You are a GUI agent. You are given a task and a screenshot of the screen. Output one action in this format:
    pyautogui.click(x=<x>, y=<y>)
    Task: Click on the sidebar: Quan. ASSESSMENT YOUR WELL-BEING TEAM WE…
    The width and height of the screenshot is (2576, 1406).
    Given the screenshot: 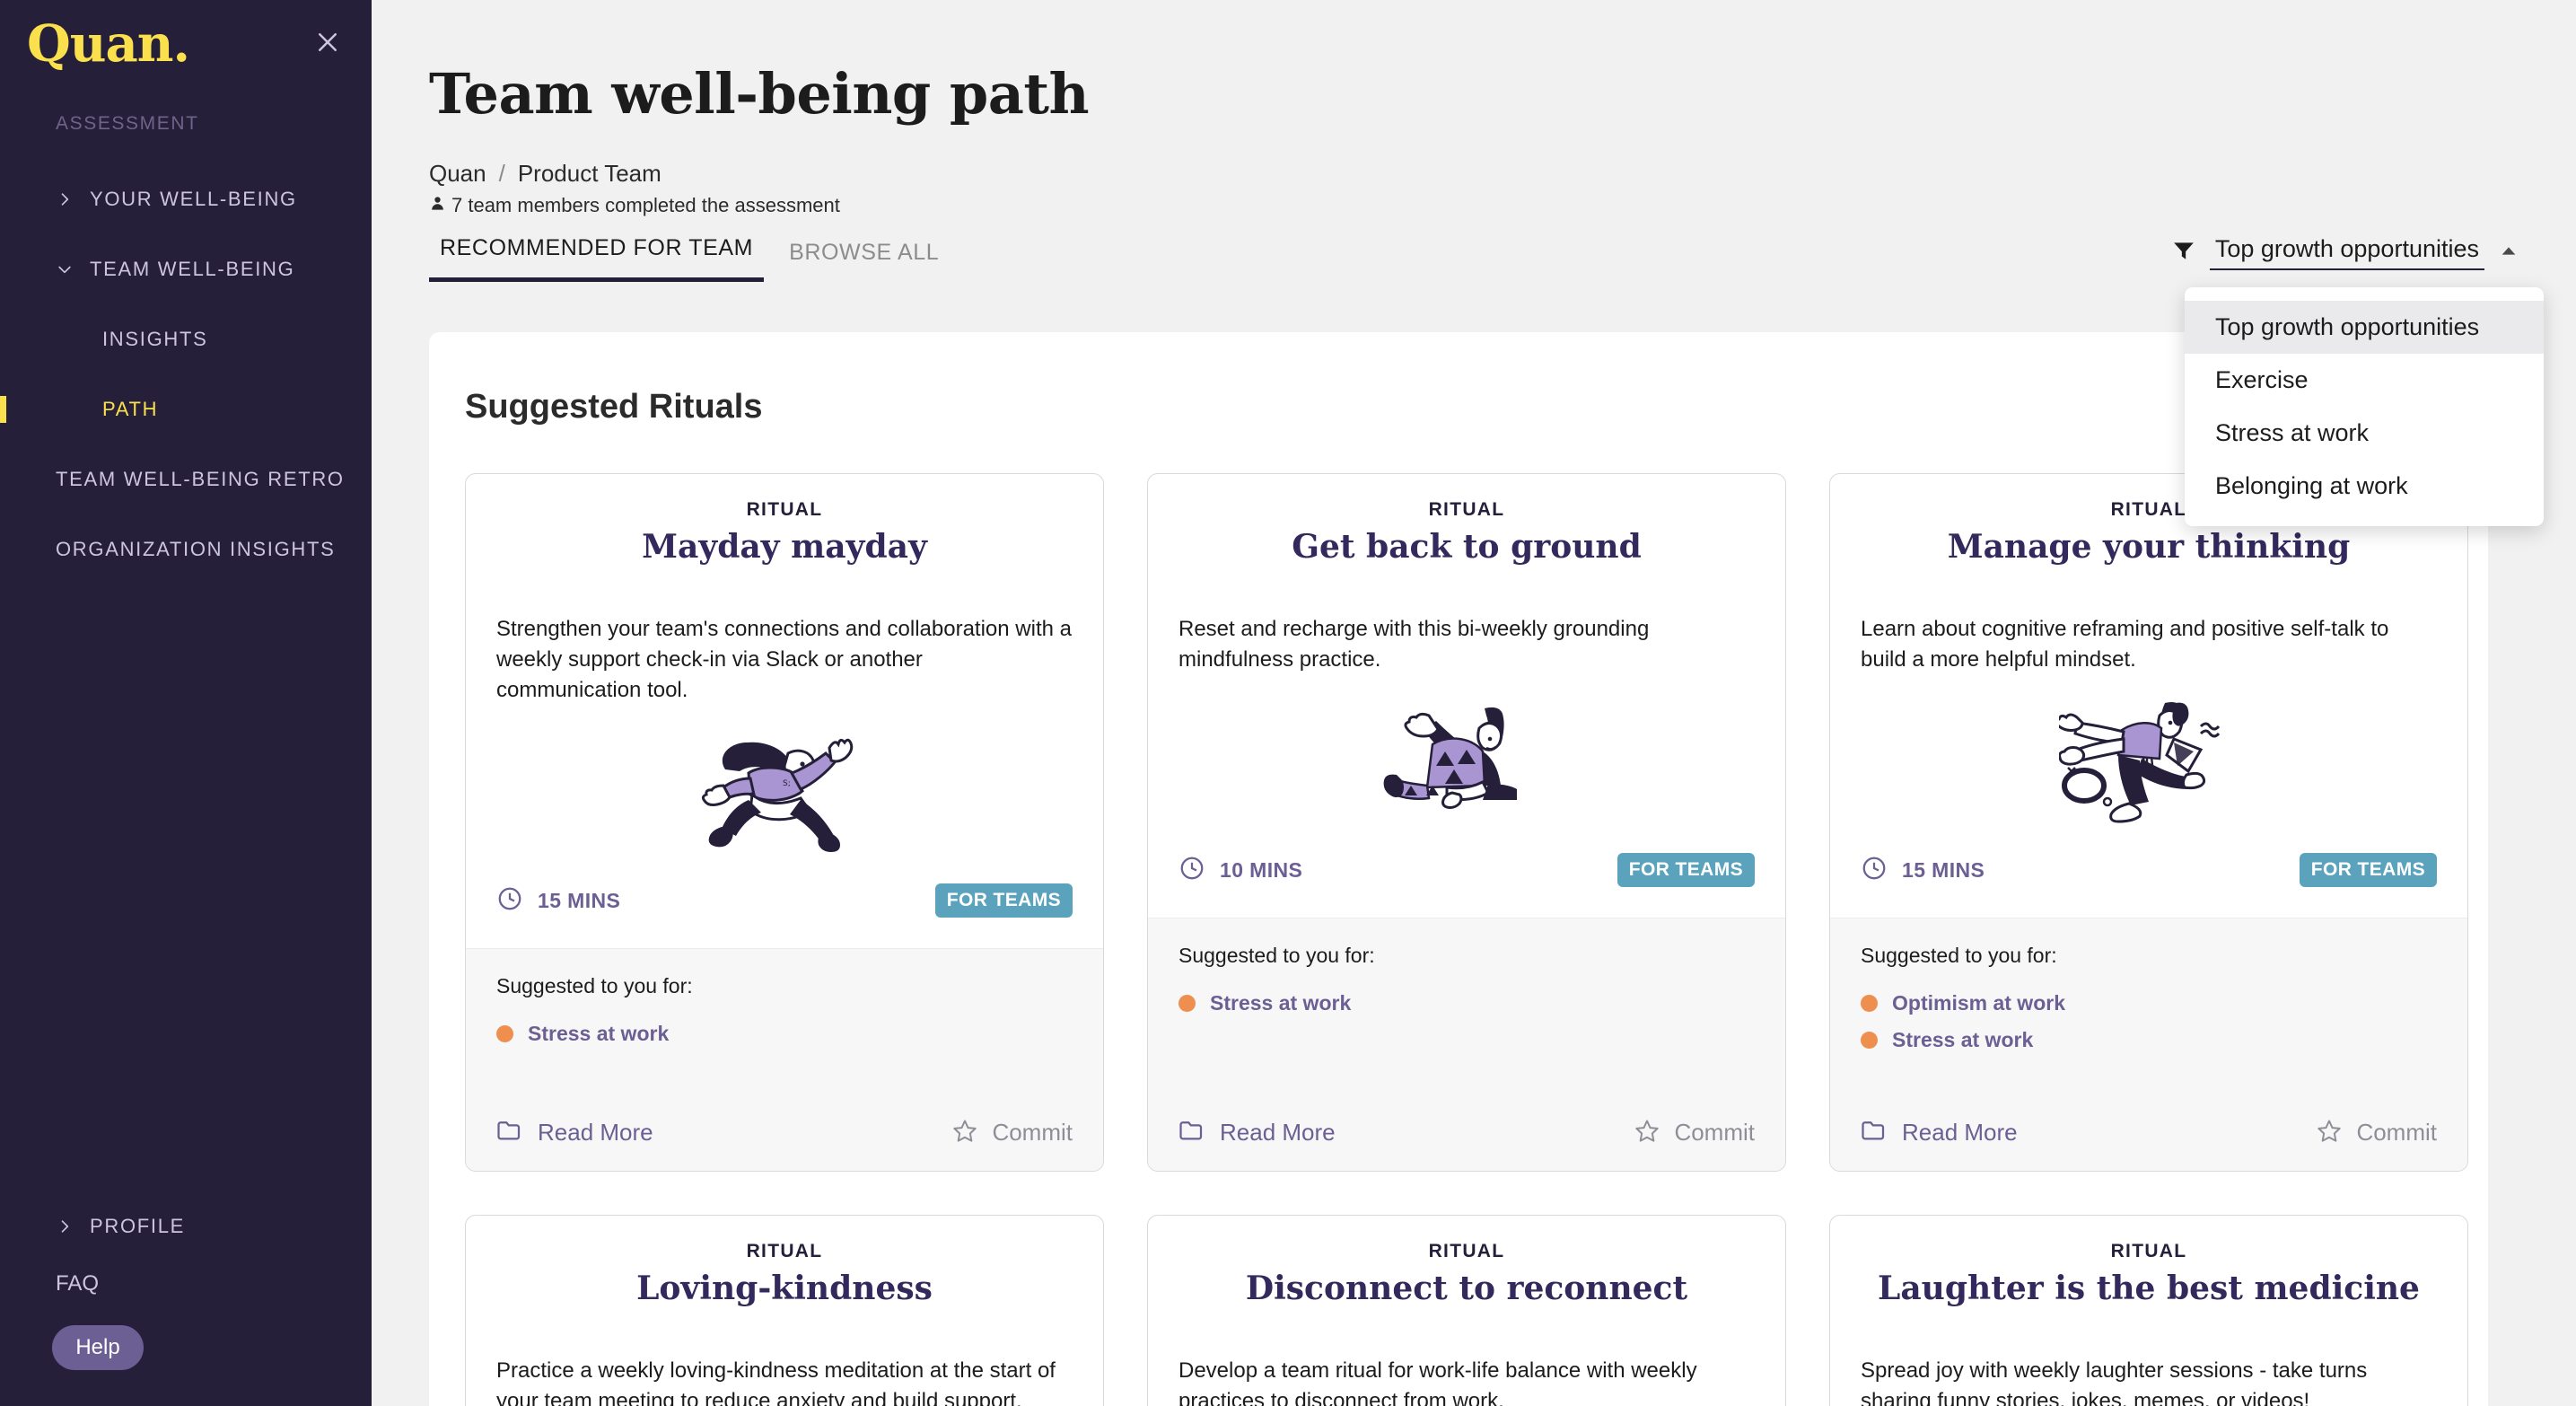 What is the action you would take?
    pyautogui.click(x=186, y=703)
    